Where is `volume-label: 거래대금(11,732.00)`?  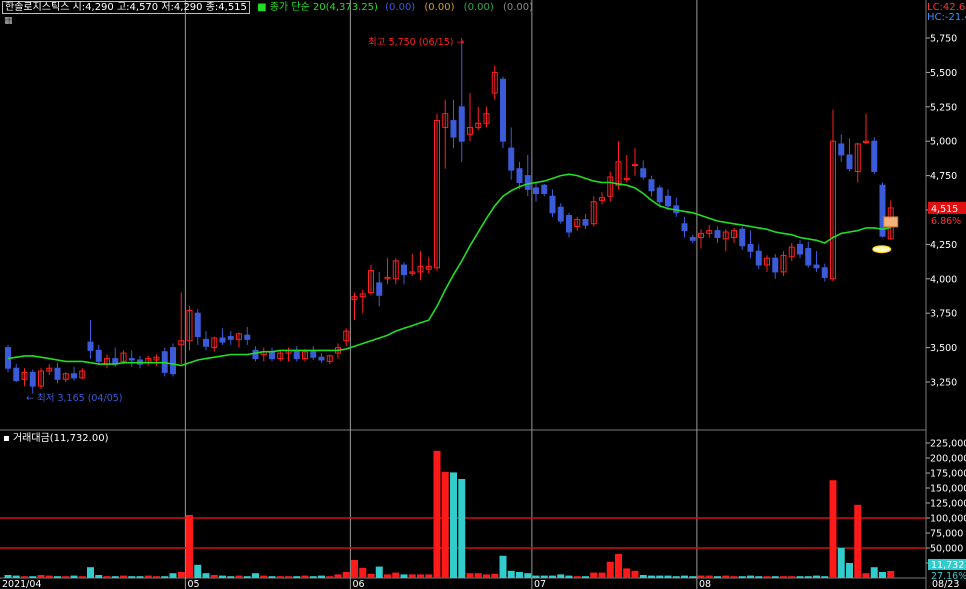
volume-label: 거래대금(11,732.00) is located at coordinates (60, 438).